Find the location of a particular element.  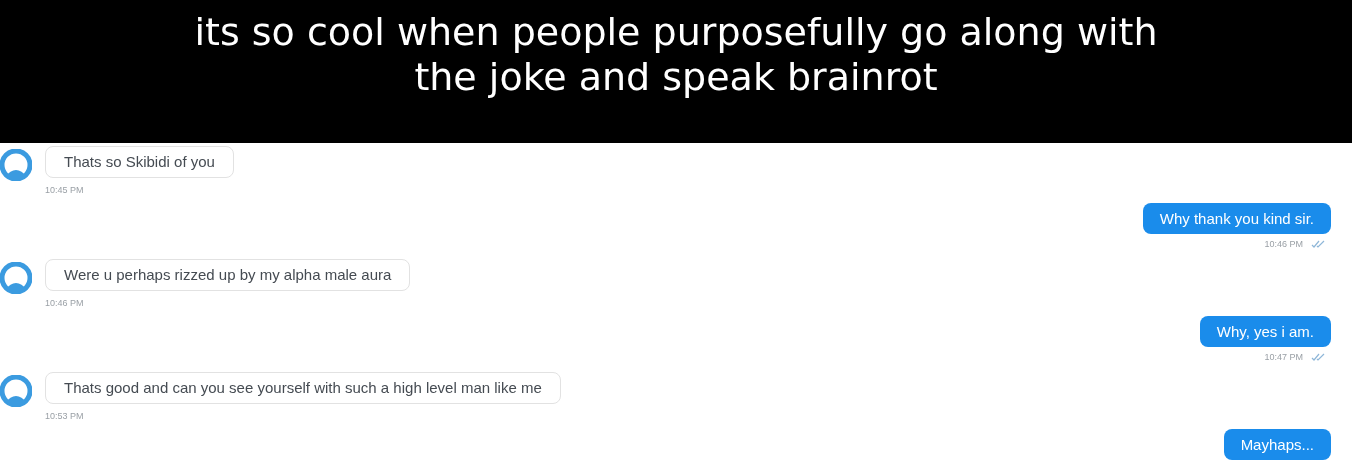

timestamp: 10:53 PM is located at coordinates (64, 416).